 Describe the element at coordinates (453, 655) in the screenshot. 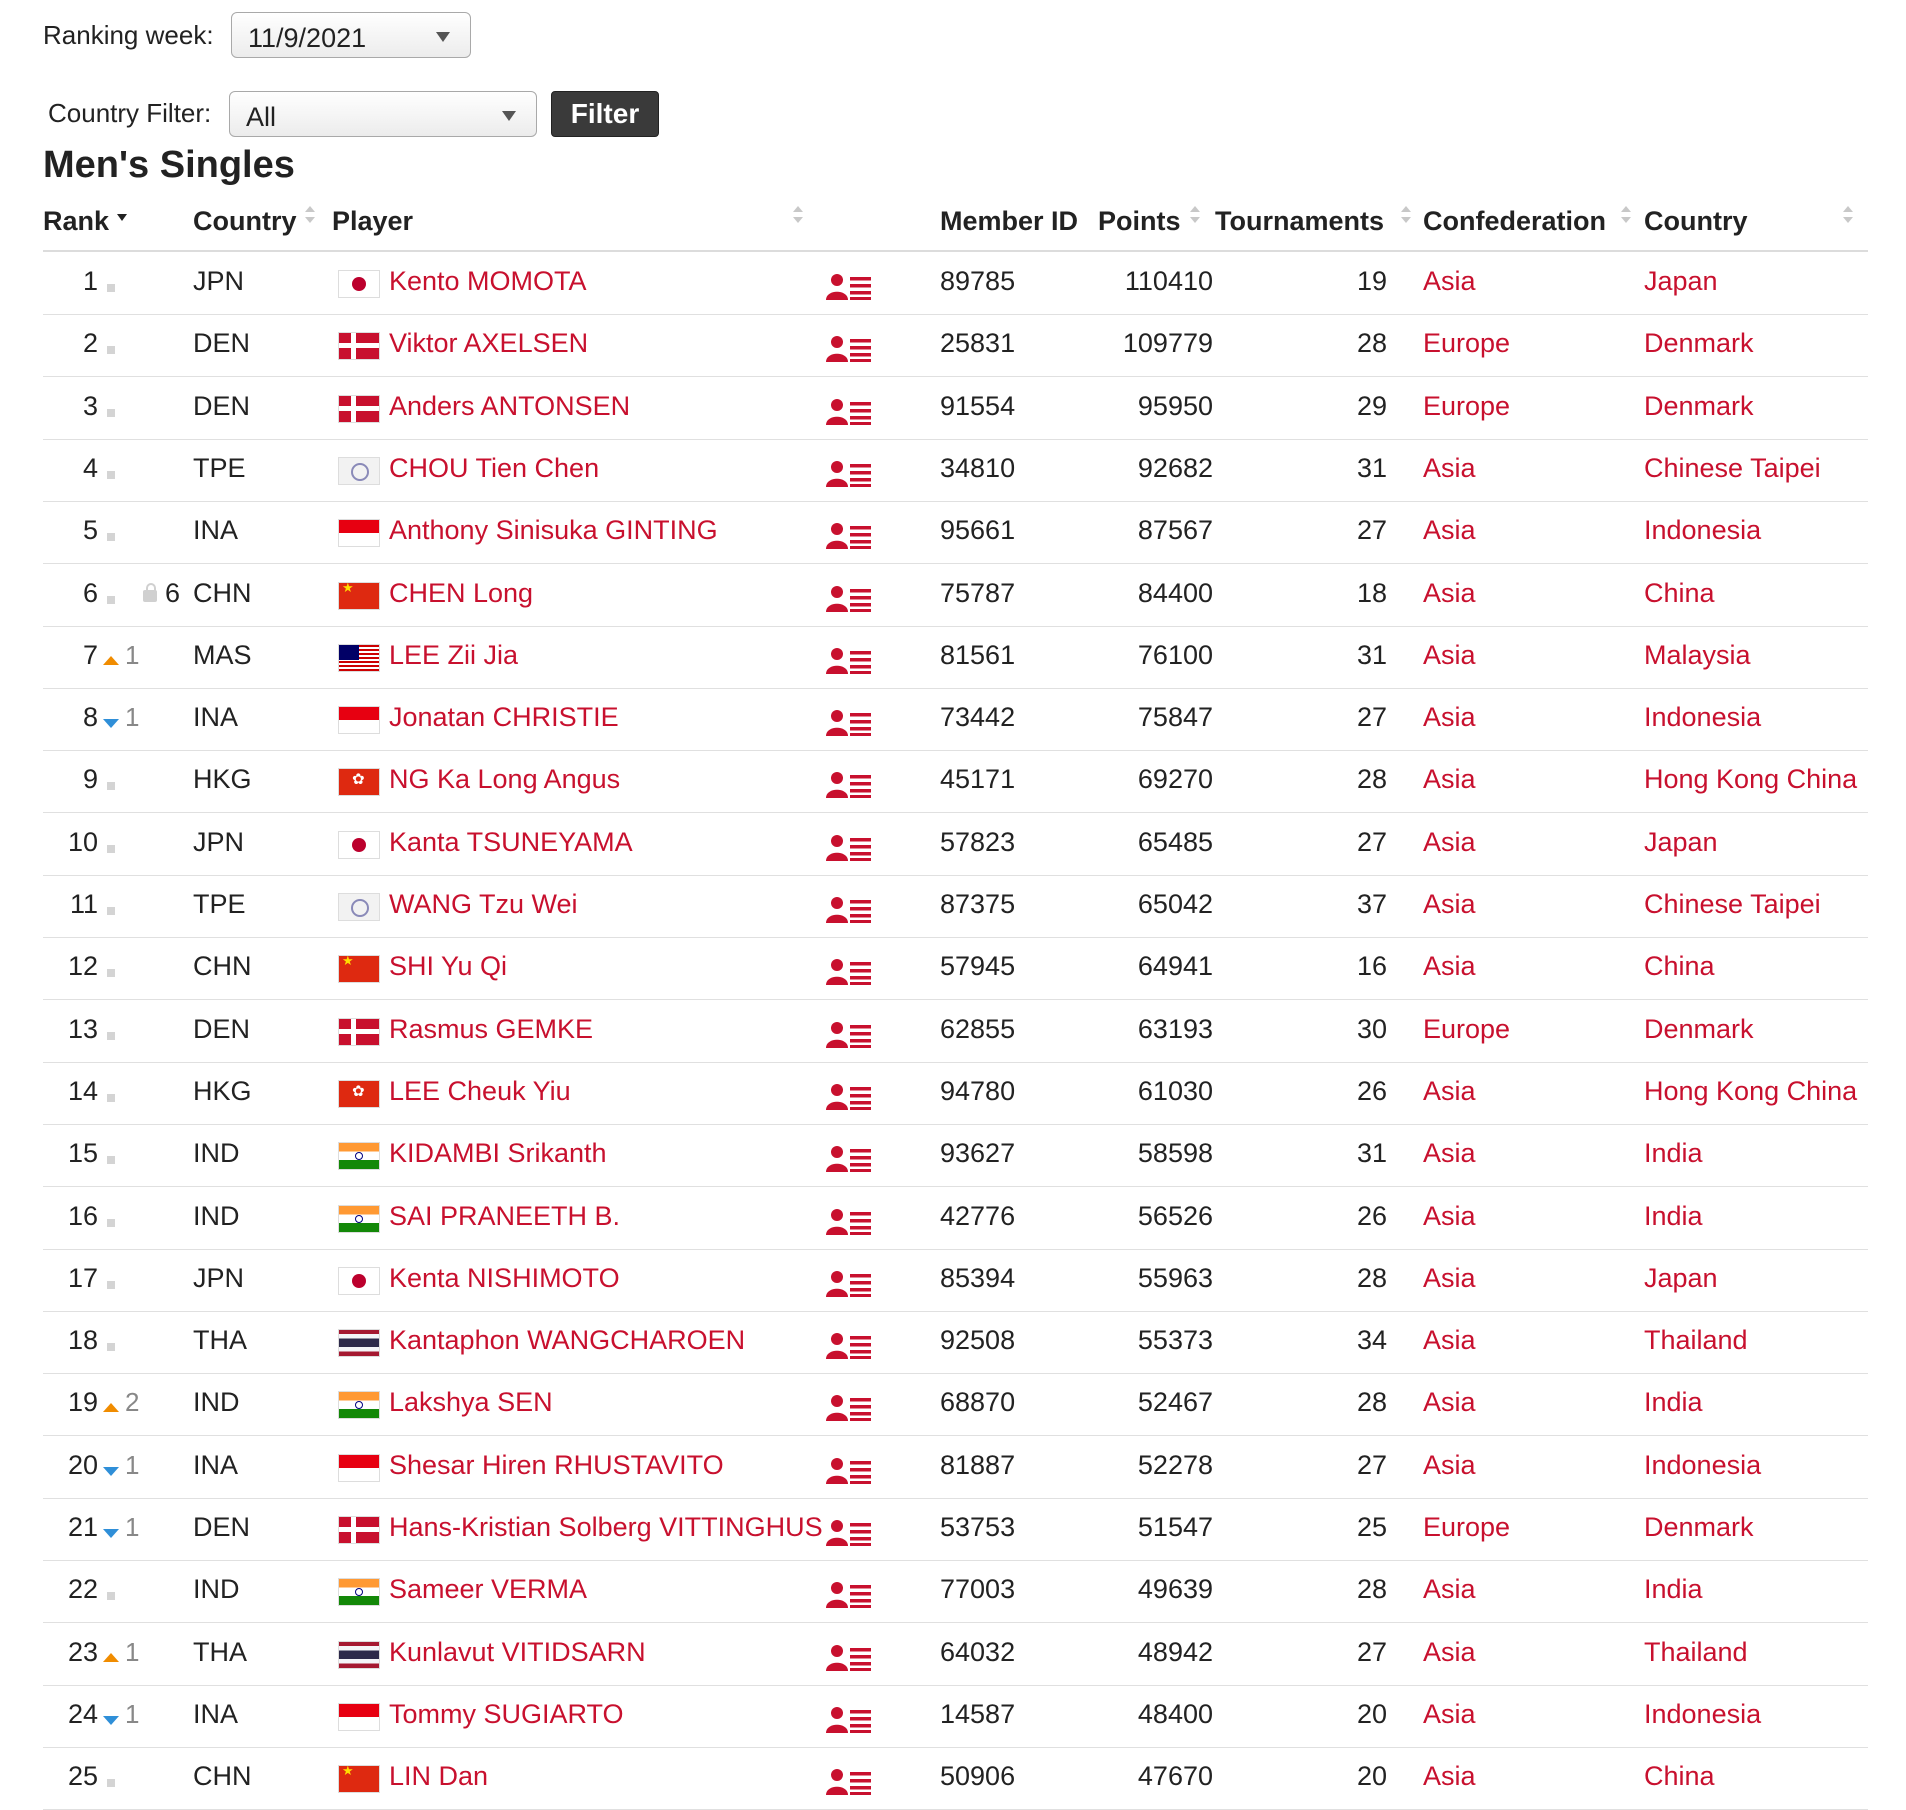

I see `player-name-link: LEE Zii Jia` at that location.